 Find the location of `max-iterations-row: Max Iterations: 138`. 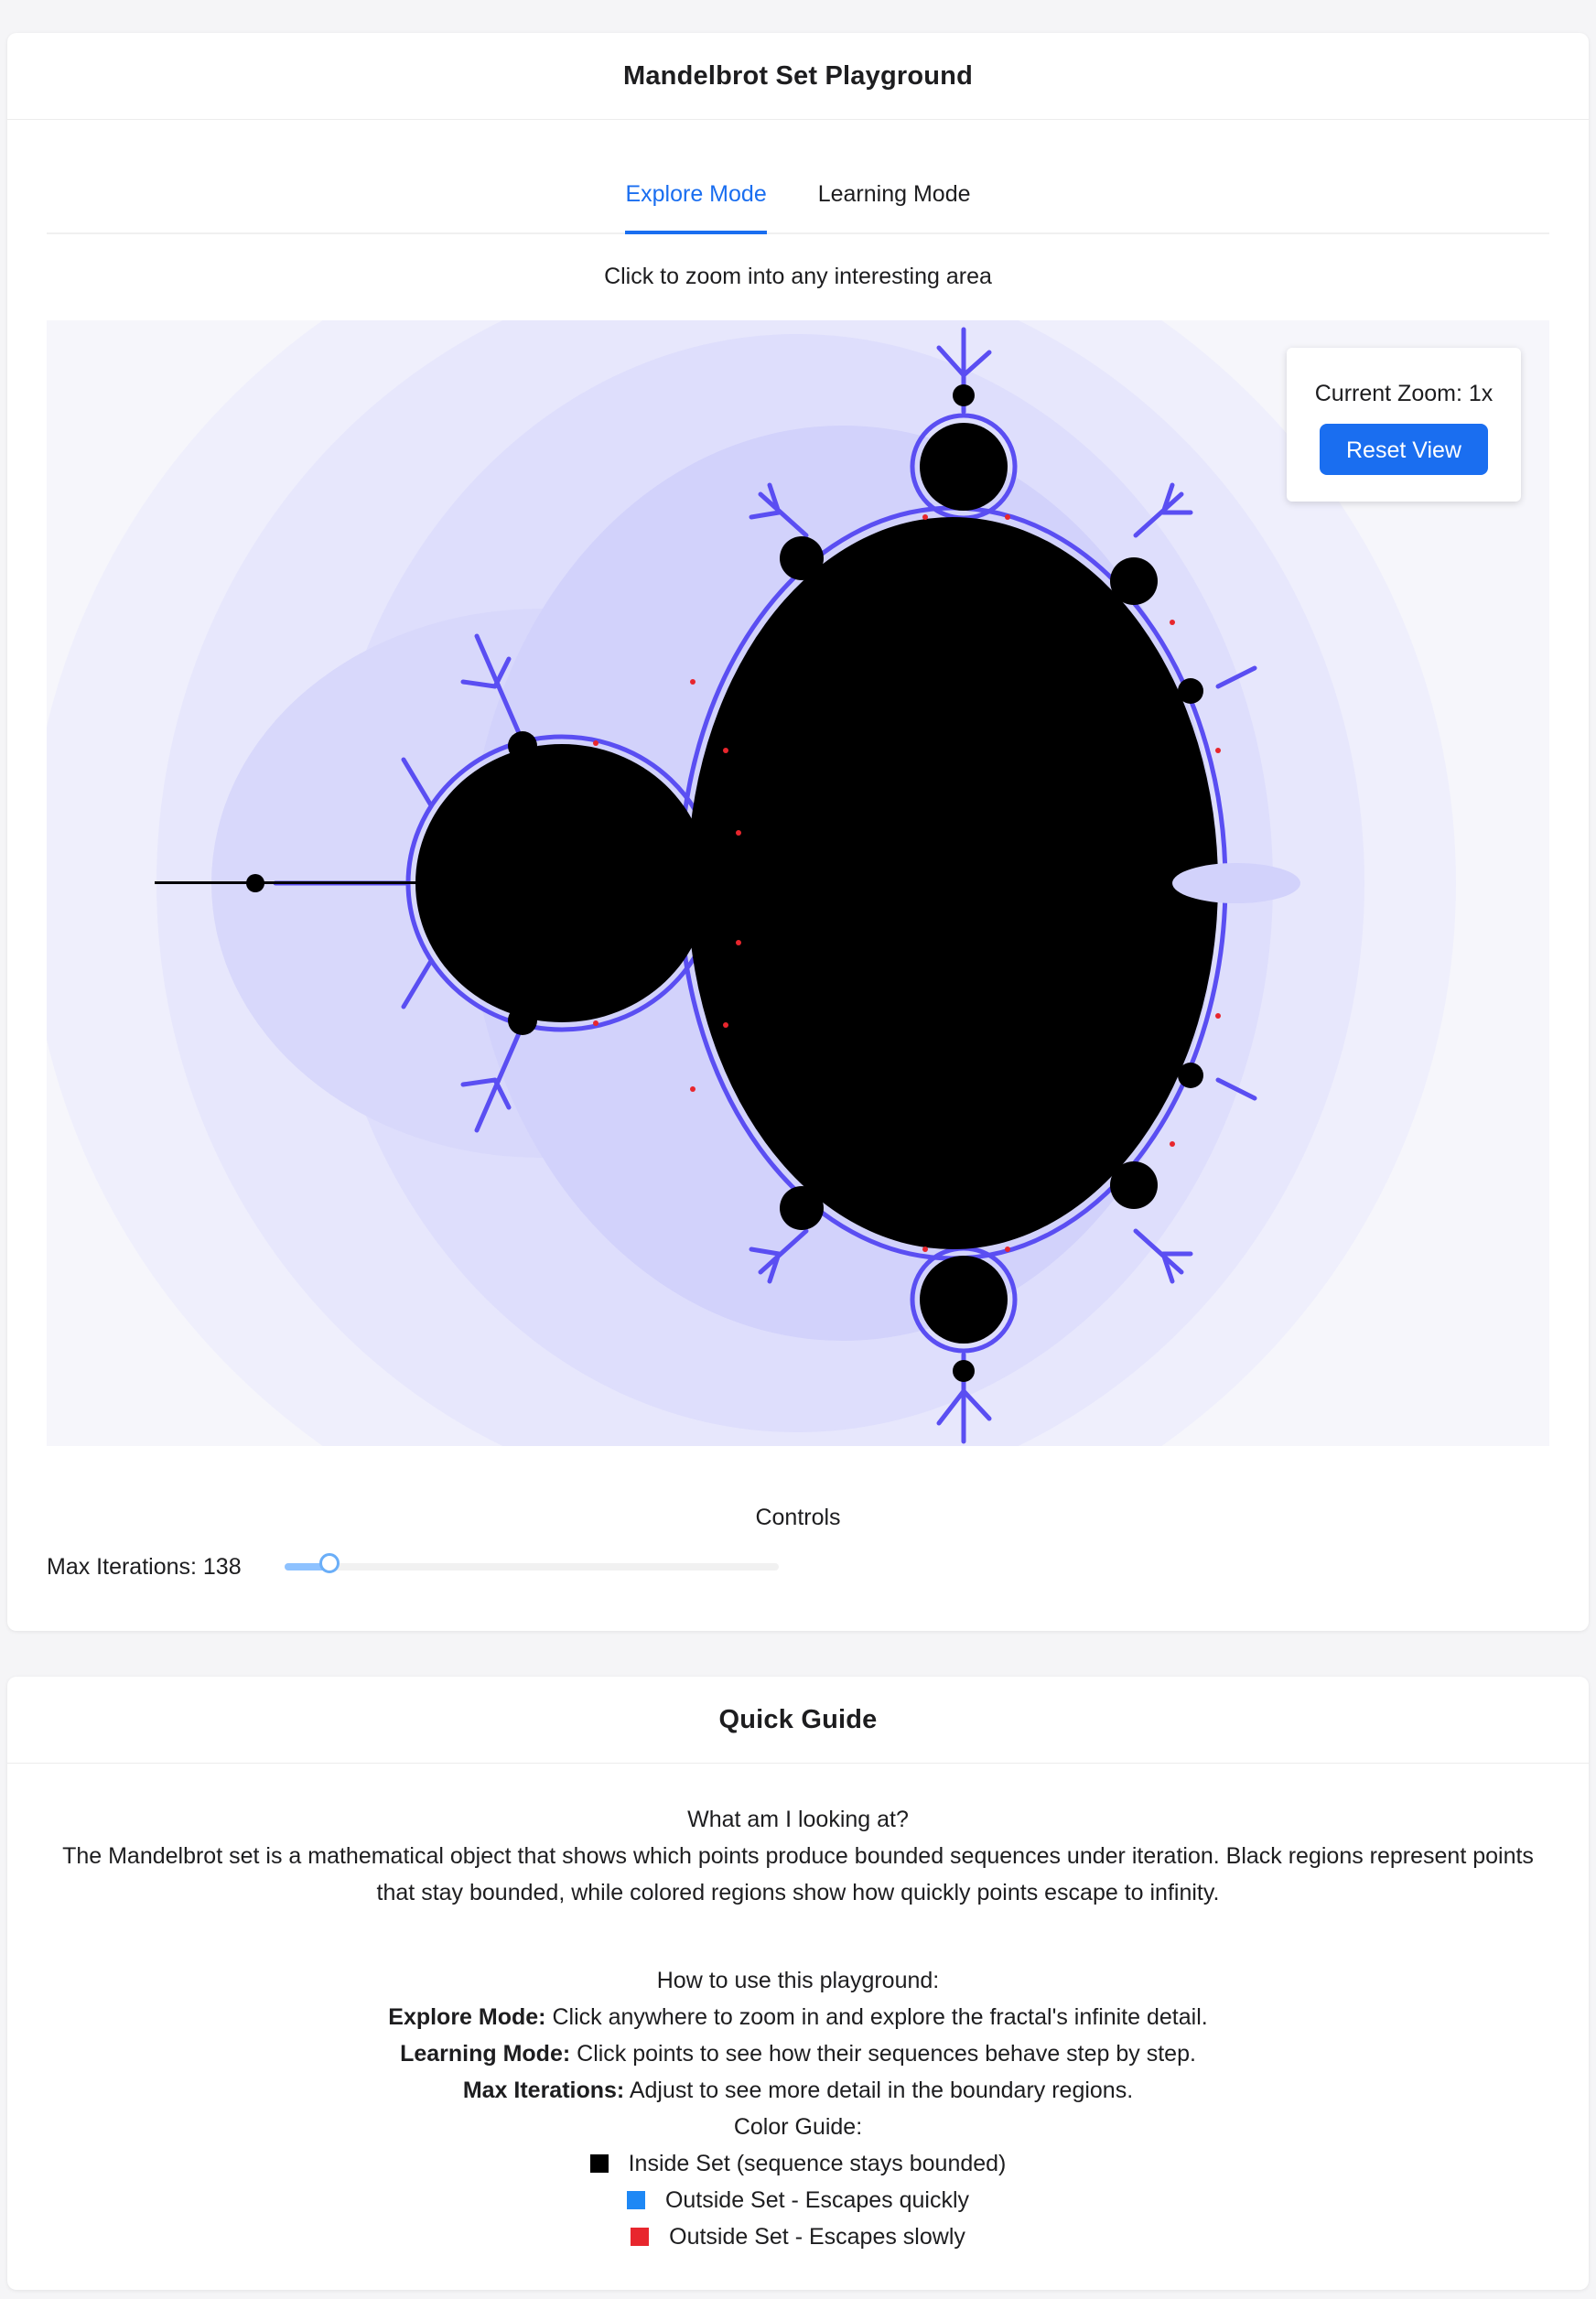

max-iterations-row: Max Iterations: 138 is located at coordinates (413, 1567).